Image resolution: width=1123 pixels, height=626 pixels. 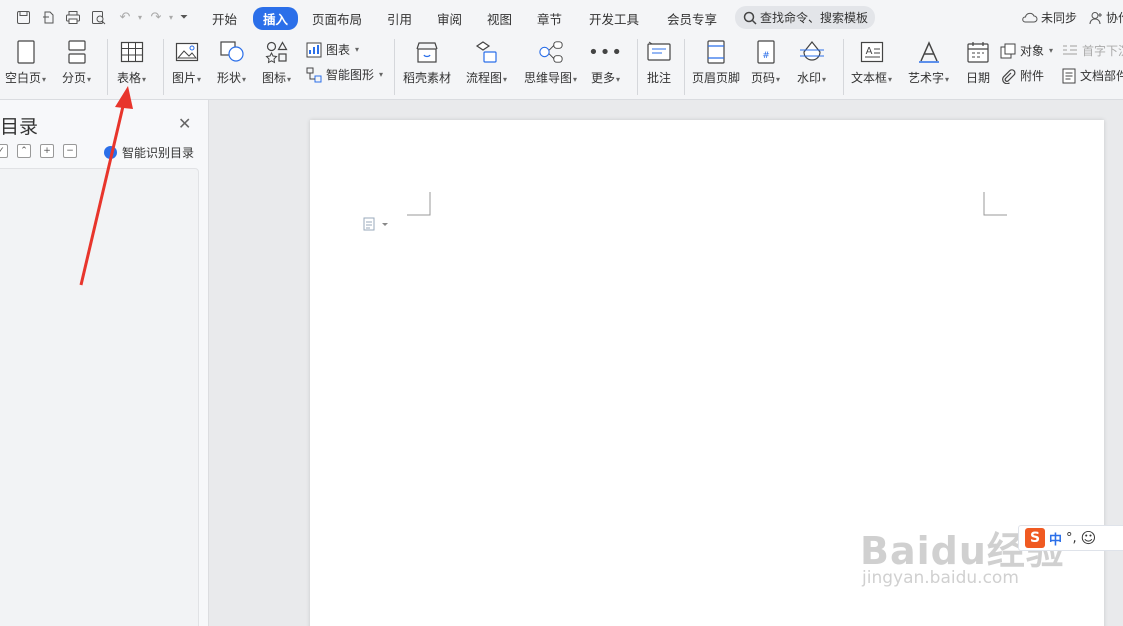 I want to click on ime-punct-indicator: °,, so click(x=1071, y=538).